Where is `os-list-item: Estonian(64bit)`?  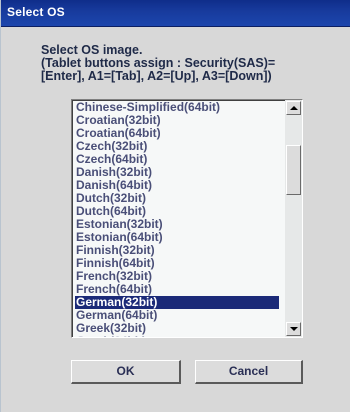
os-list-item: Estonian(64bit) is located at coordinates (177, 237).